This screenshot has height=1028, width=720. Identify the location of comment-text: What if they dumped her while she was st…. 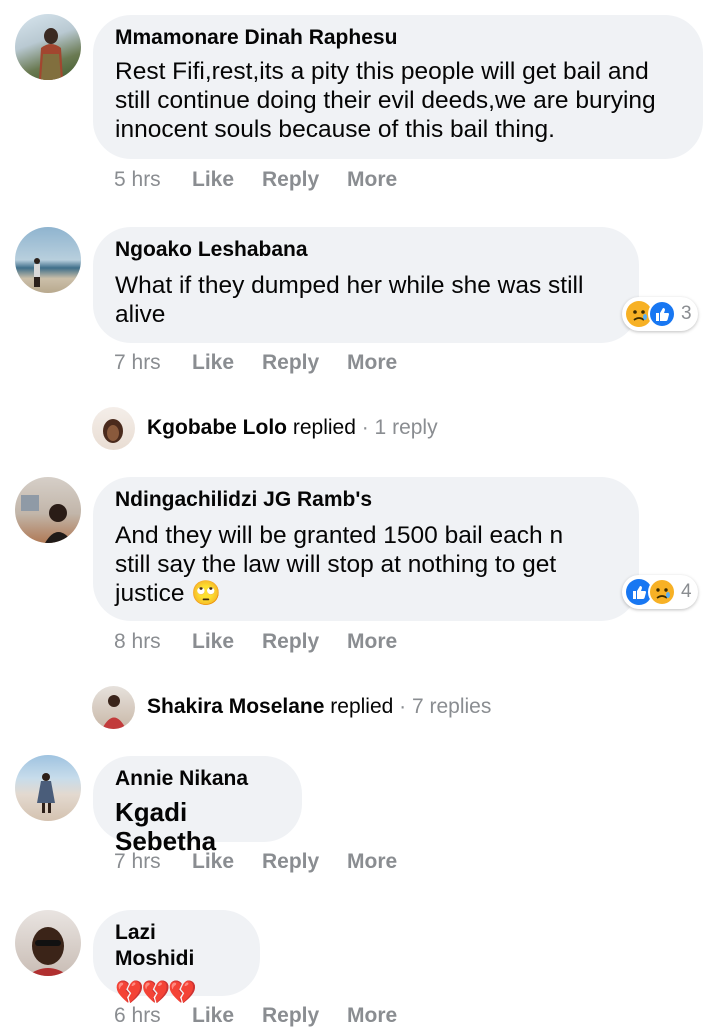
(349, 300).